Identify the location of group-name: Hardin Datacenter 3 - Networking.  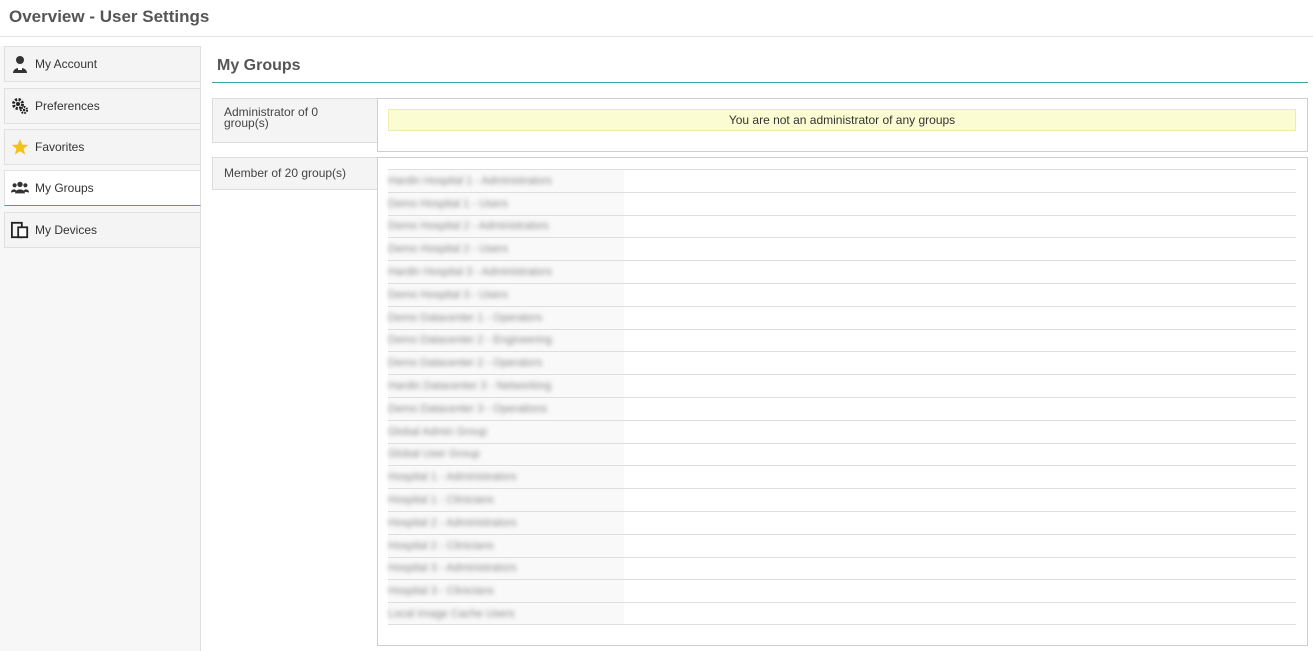
(470, 386).